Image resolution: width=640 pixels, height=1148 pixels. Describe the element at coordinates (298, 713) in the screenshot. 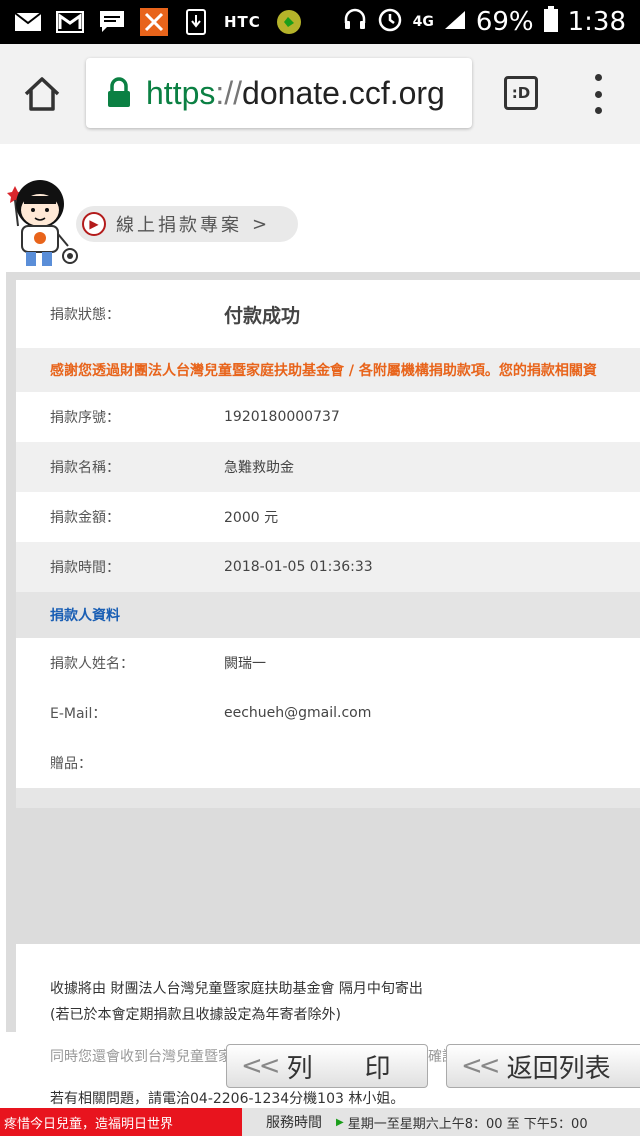

I see `donor-value: eechueh@gmail.com` at that location.